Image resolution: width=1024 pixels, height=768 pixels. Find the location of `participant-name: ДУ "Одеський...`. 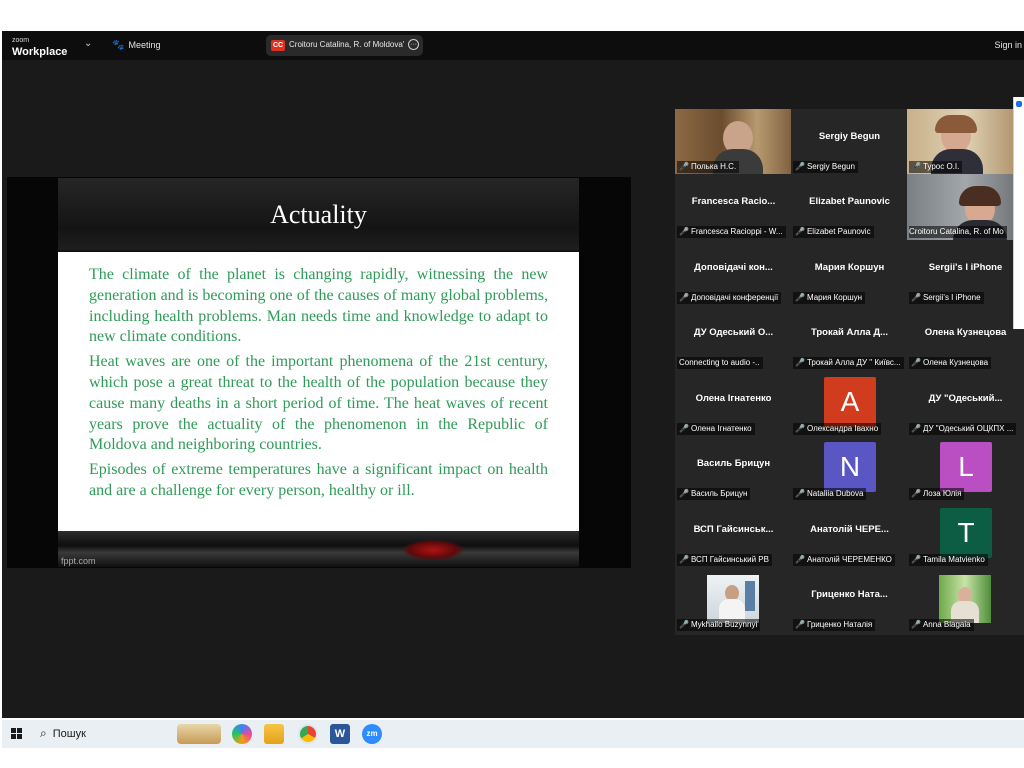

participant-name: ДУ "Одеський... is located at coordinates (965, 398).